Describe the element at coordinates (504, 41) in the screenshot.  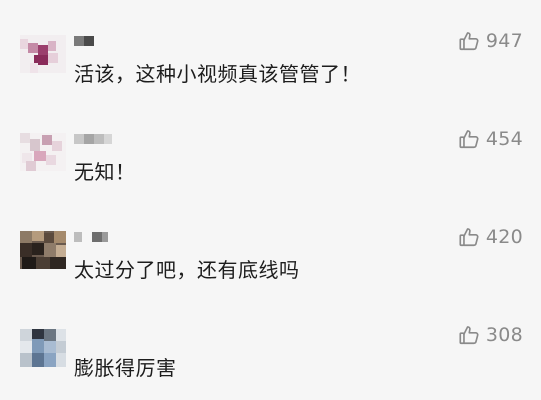
I see `like-count: 947` at that location.